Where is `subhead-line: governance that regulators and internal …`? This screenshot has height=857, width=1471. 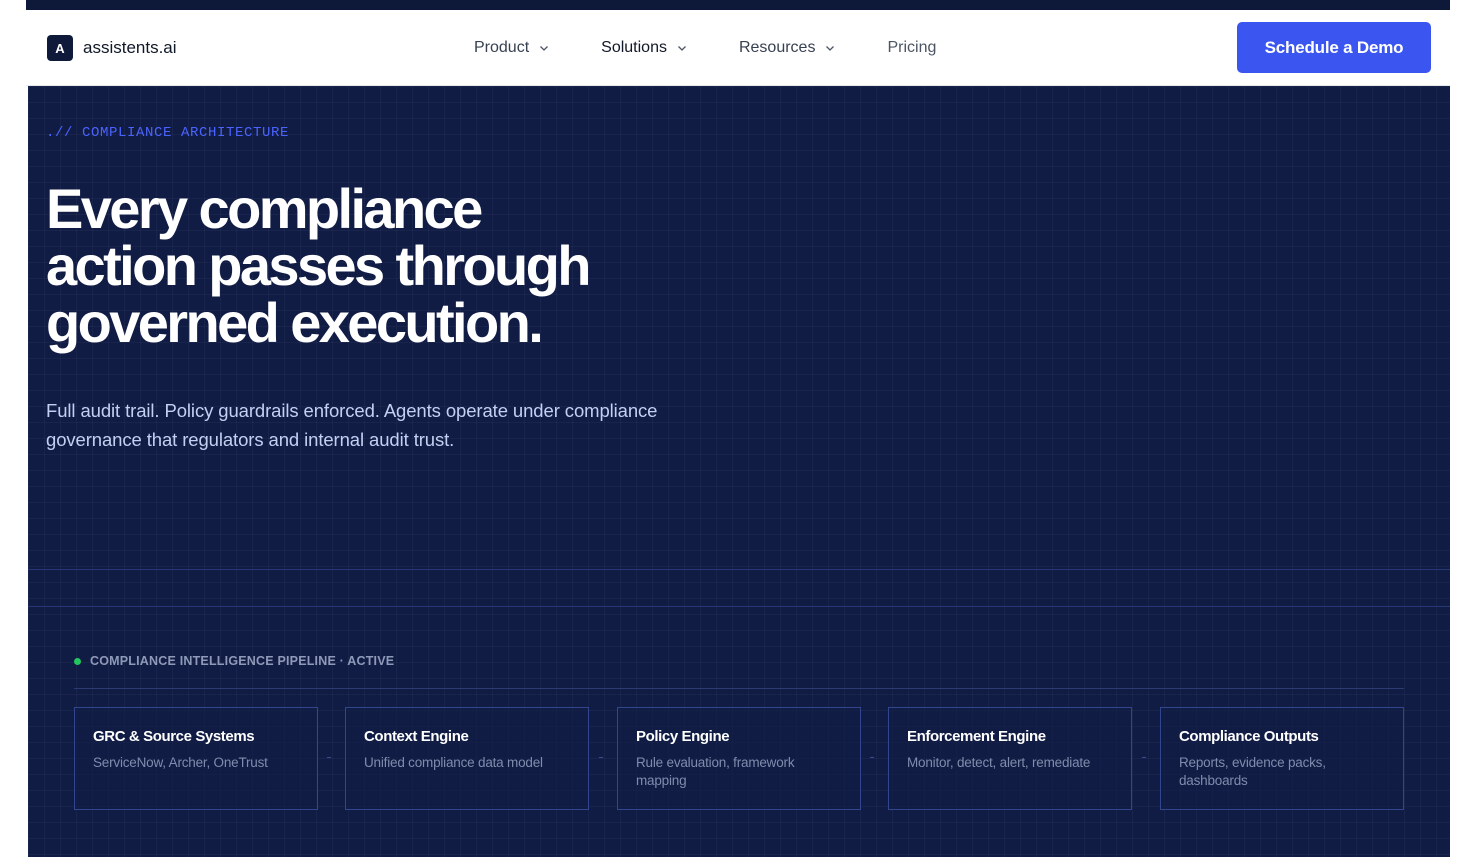
subhead-line: governance that regulators and internal … is located at coordinates (250, 439).